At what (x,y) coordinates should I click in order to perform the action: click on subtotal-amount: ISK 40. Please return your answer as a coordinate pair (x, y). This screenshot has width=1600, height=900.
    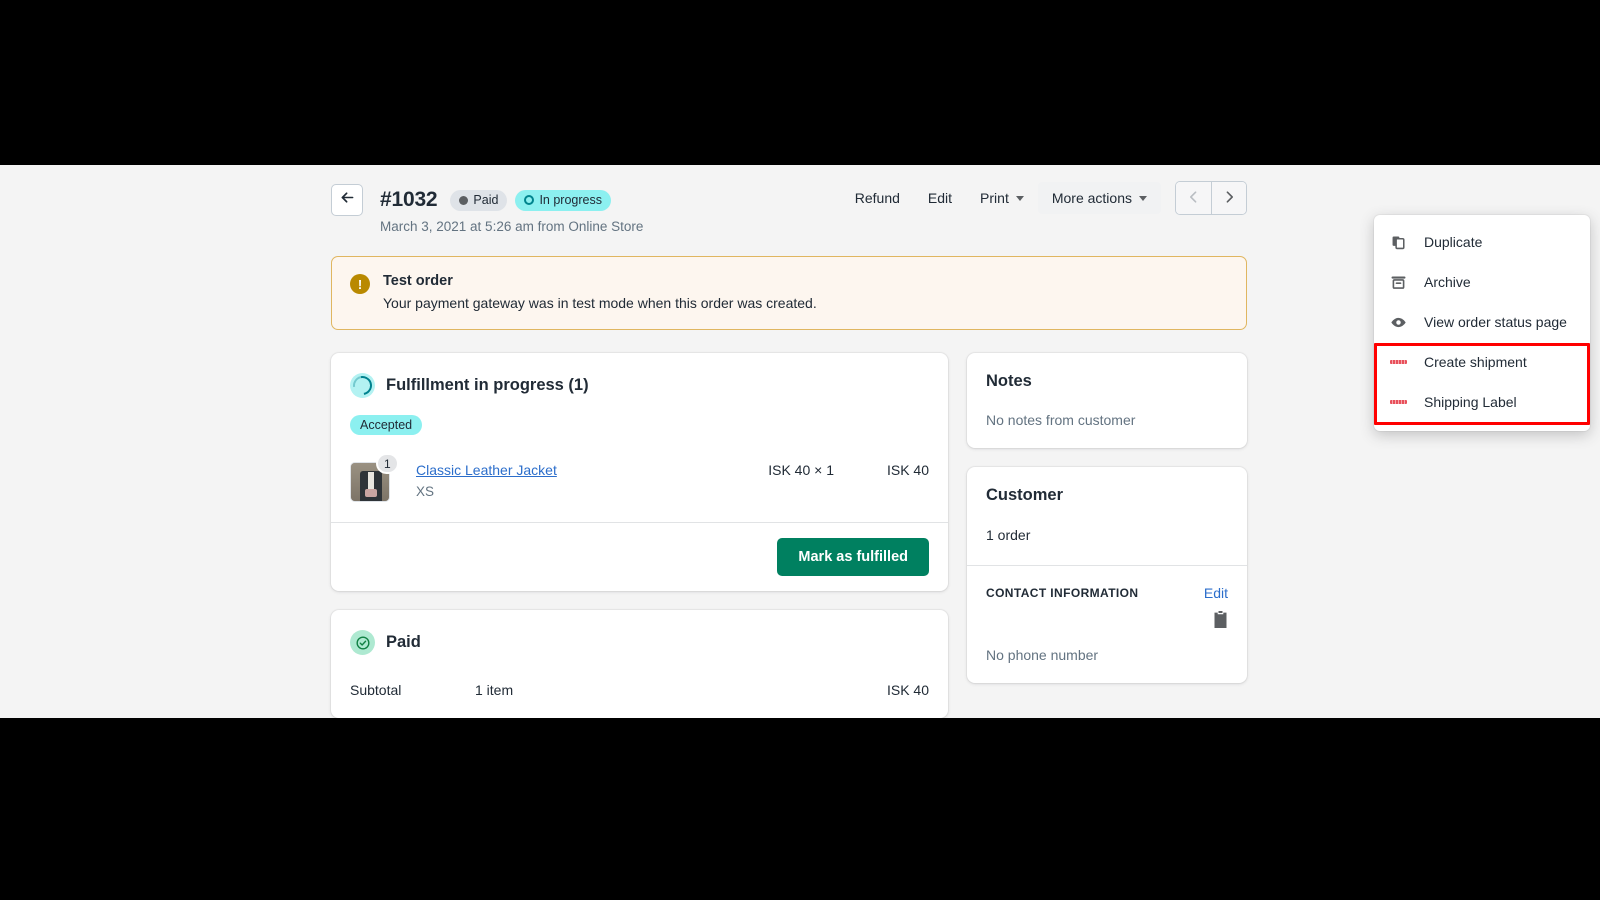
    Looking at the image, I should click on (907, 690).